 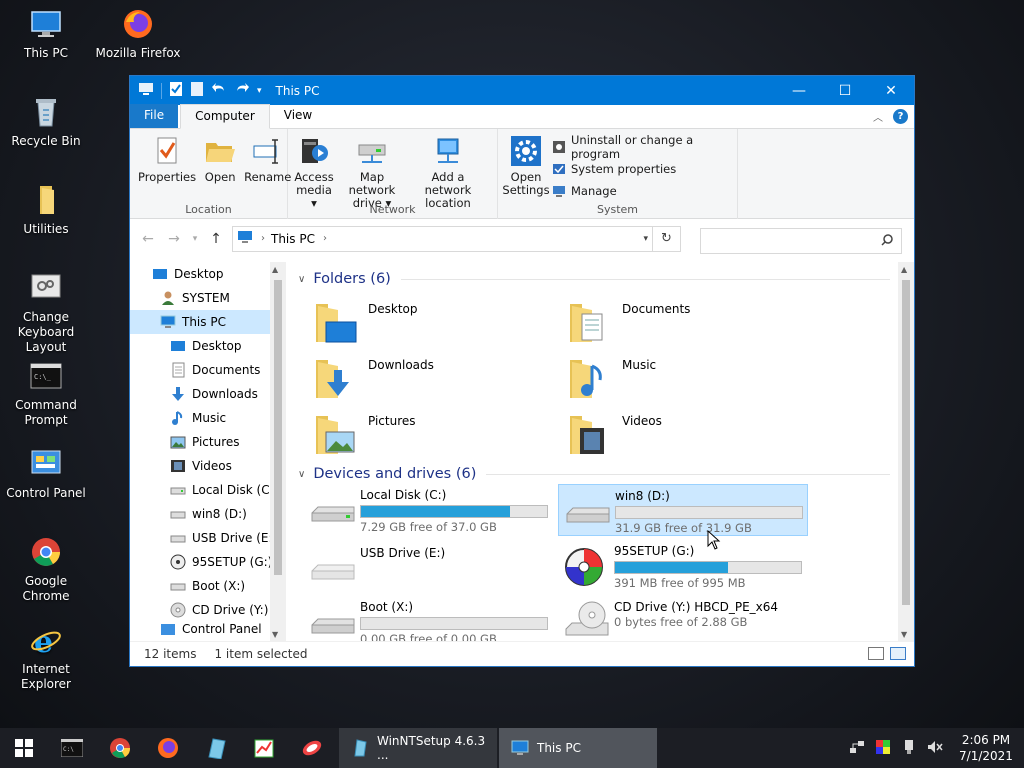 What do you see at coordinates (642, 168) in the screenshot?
I see `system-properties-button: System properties` at bounding box center [642, 168].